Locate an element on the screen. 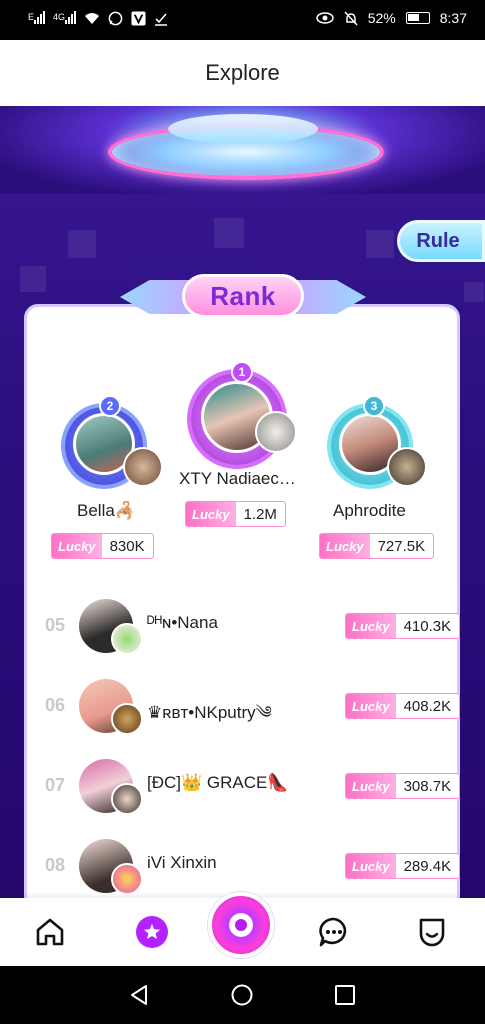 This screenshot has height=1024, width=485. eye-icon is located at coordinates (324, 18).